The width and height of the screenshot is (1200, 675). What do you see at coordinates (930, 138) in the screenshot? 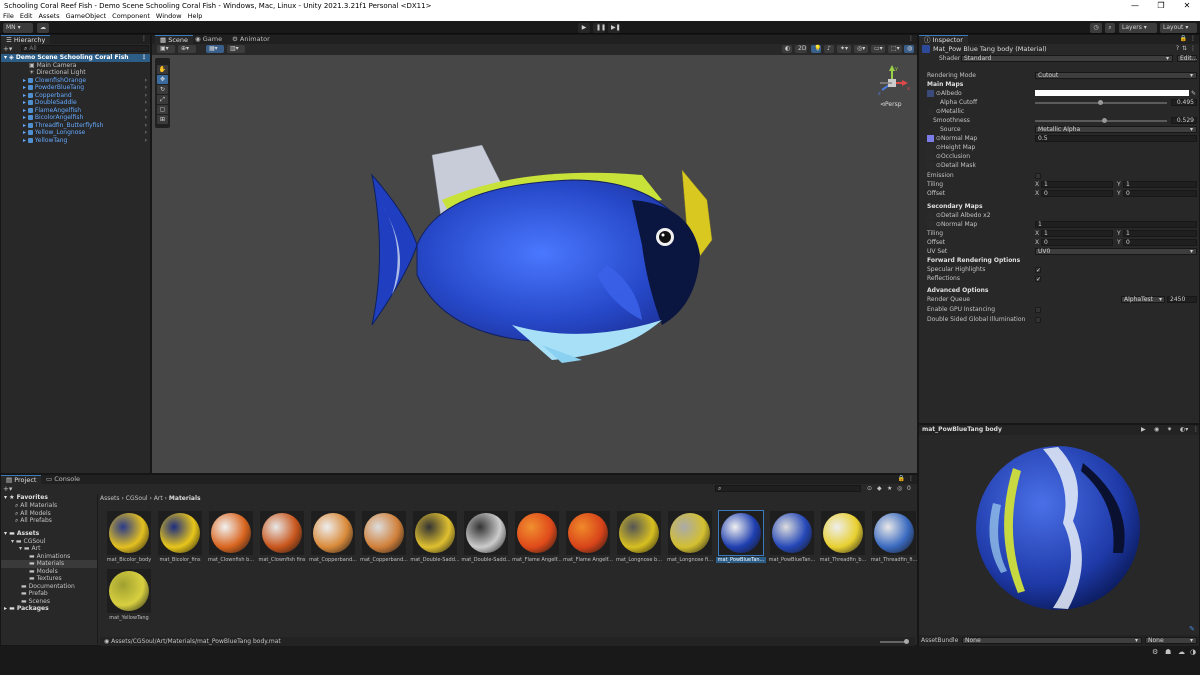
I see `normal-map-texture-slot` at bounding box center [930, 138].